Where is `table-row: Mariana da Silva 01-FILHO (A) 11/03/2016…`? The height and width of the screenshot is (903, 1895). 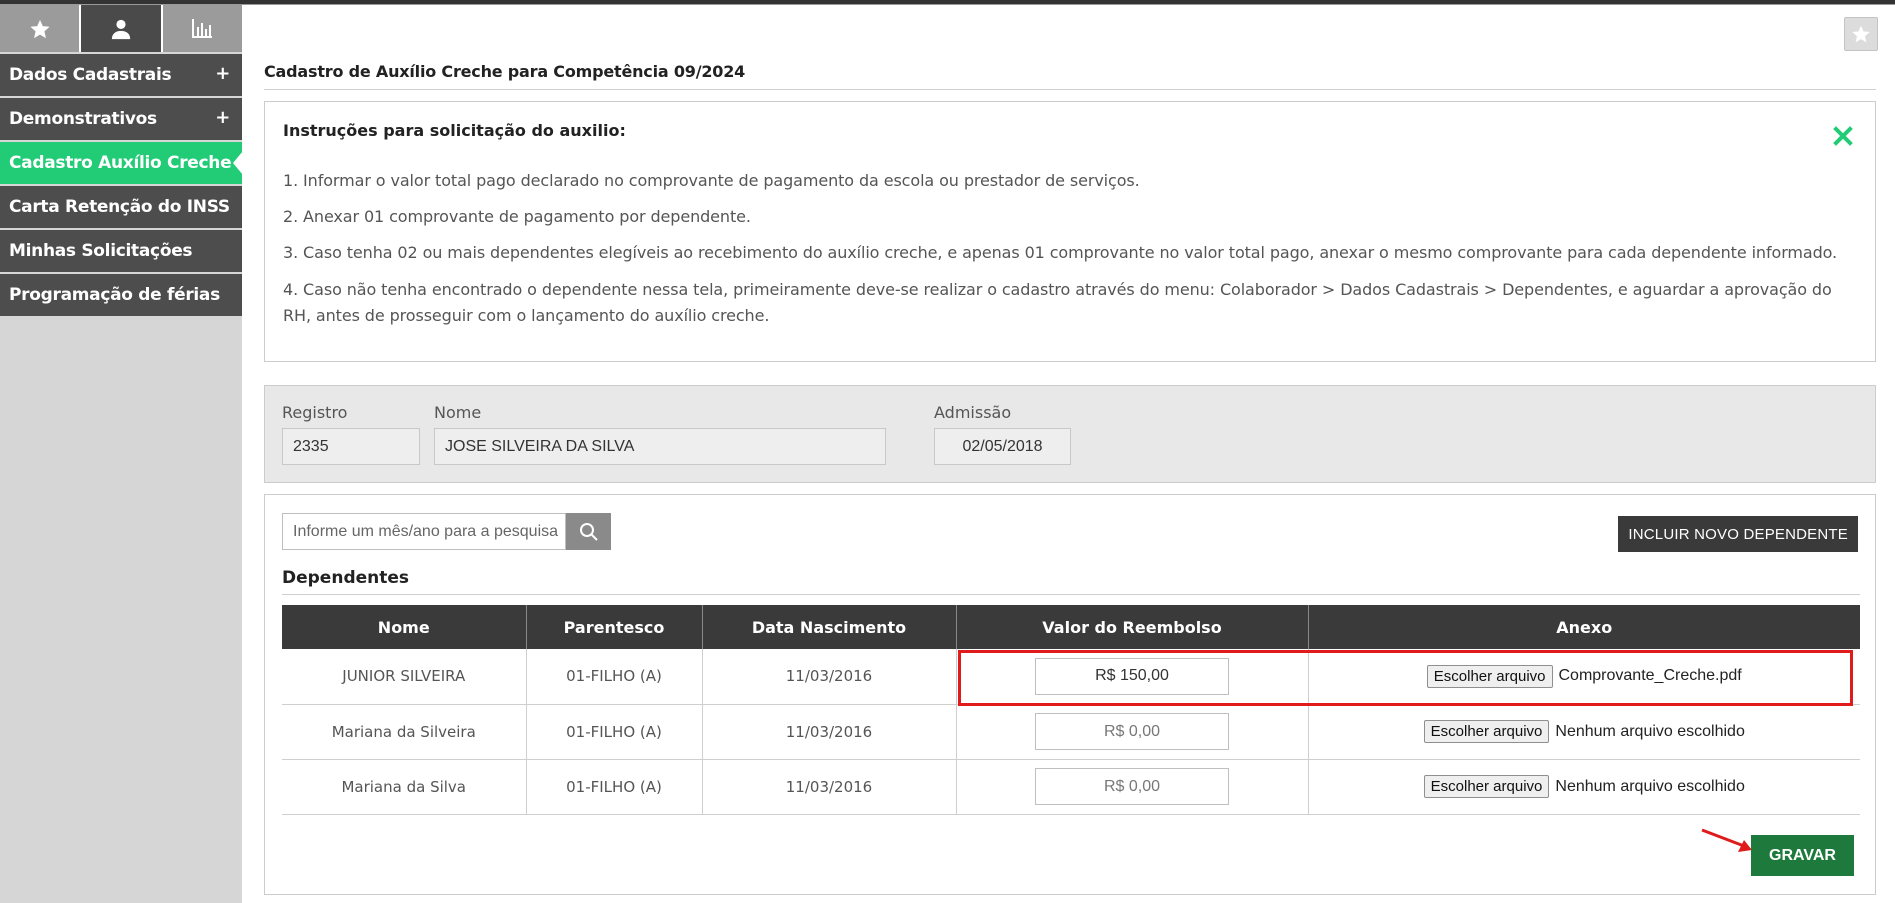 table-row: Mariana da Silva 01-FILHO (A) 11/03/2016… is located at coordinates (1071, 787).